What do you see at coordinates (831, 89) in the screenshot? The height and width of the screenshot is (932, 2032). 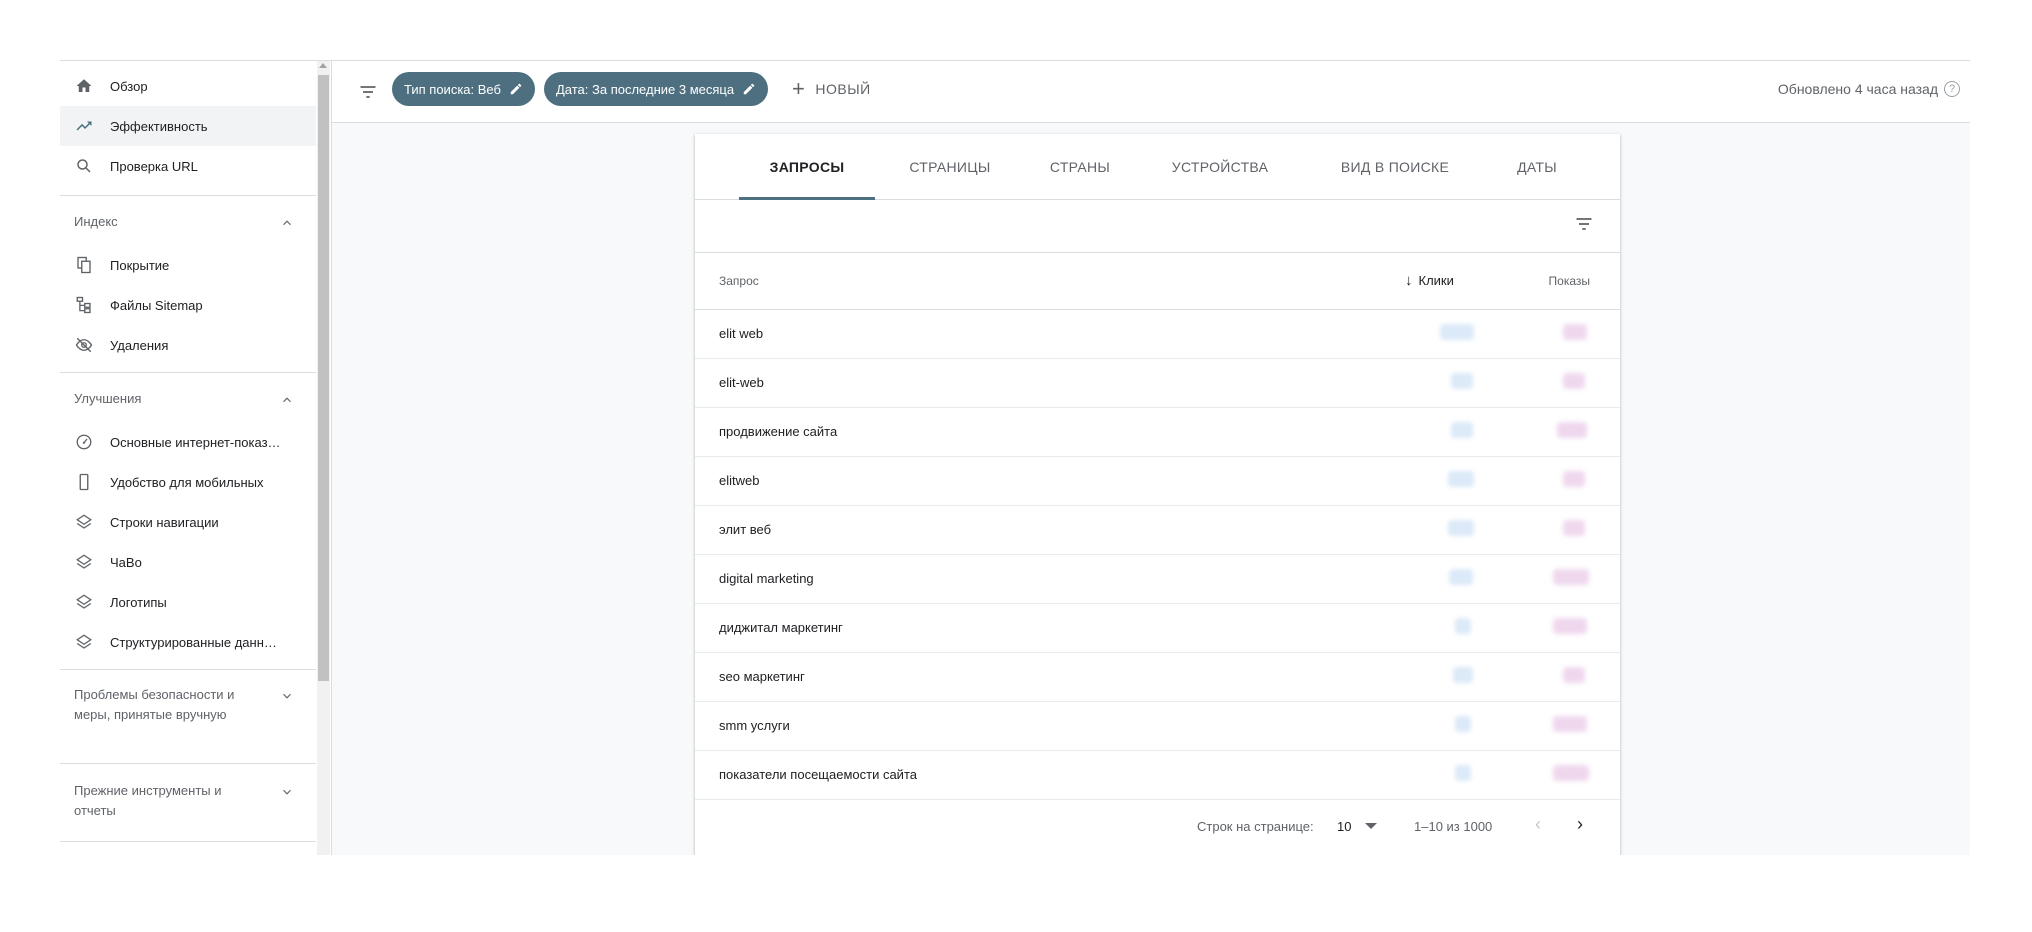 I see `new-filter-button: + НОВЫЙ` at bounding box center [831, 89].